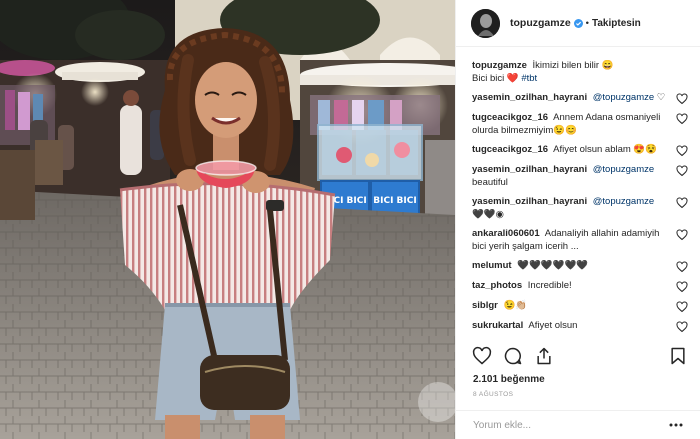 Image resolution: width=700 pixels, height=439 pixels. I want to click on post-header: topuzgamze • Takiptesin, so click(578, 23).